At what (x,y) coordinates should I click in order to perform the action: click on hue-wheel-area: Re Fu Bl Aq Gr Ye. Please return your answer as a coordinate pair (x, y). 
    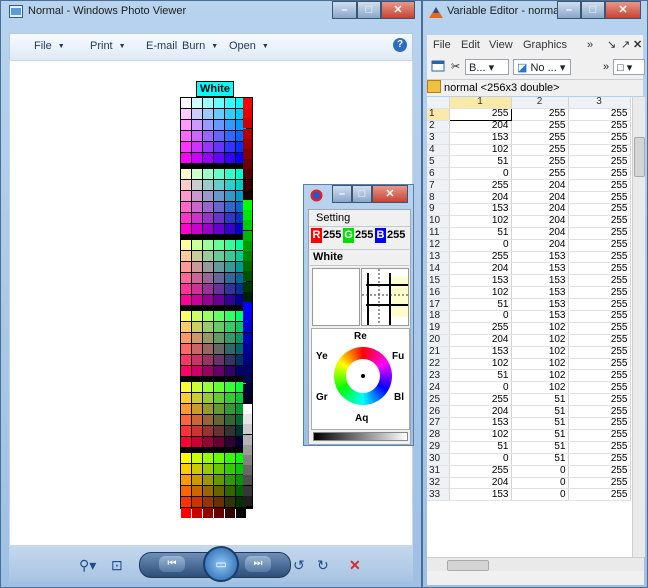
    Looking at the image, I should click on (360, 379).